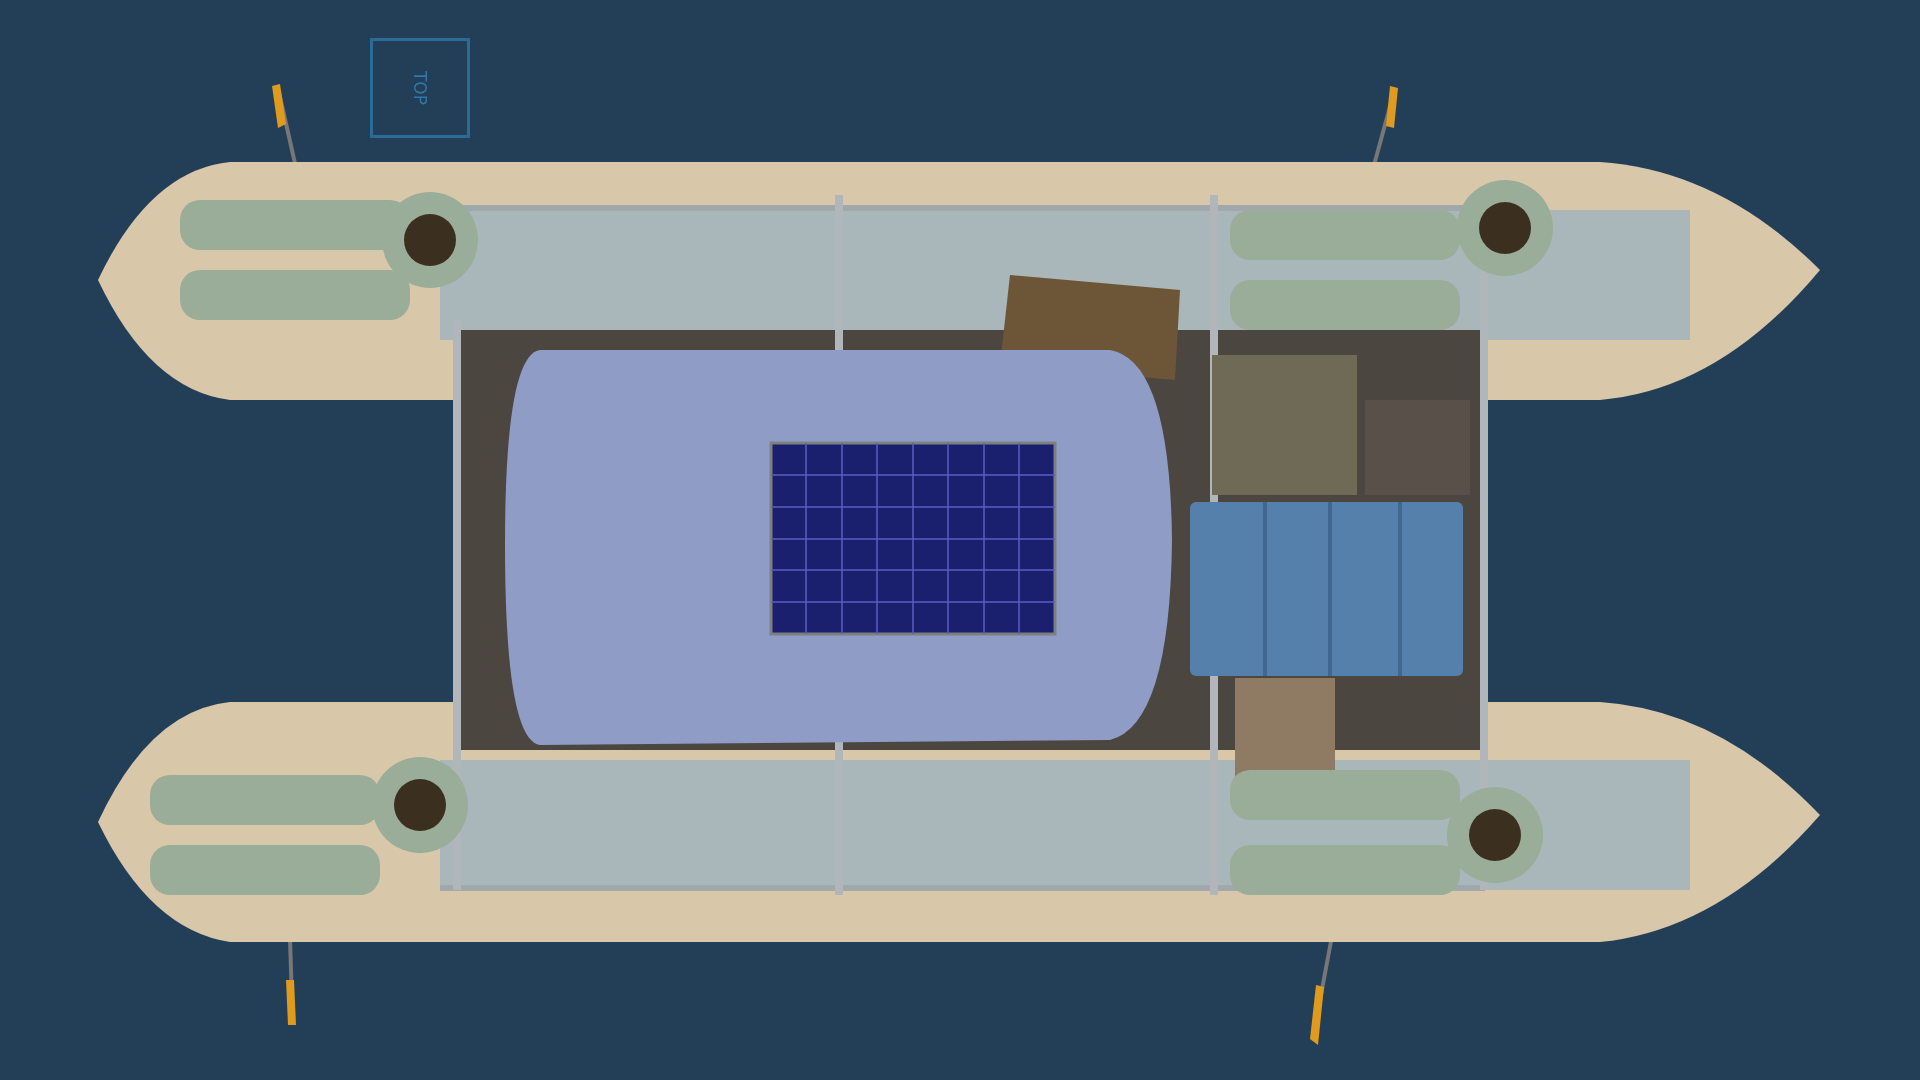 Image resolution: width=1920 pixels, height=1080 pixels. I want to click on view-cube: TOP, so click(420, 88).